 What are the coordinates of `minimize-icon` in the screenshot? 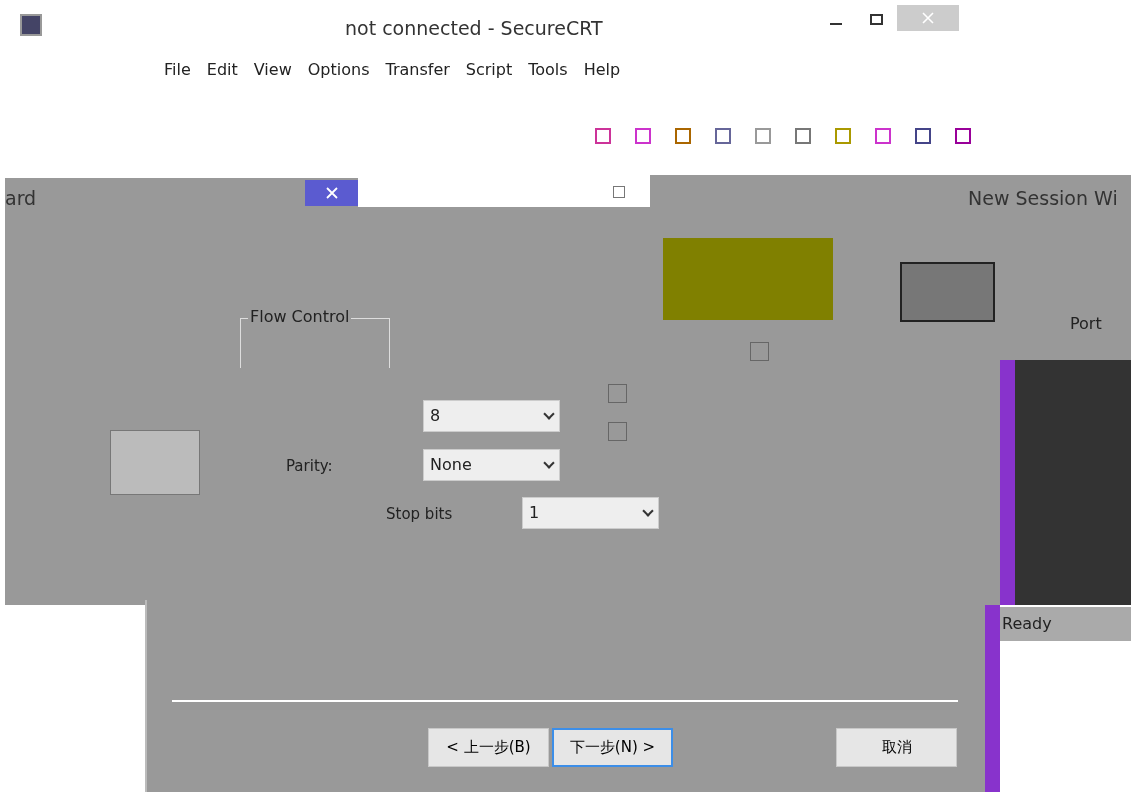 It's located at (836, 24).